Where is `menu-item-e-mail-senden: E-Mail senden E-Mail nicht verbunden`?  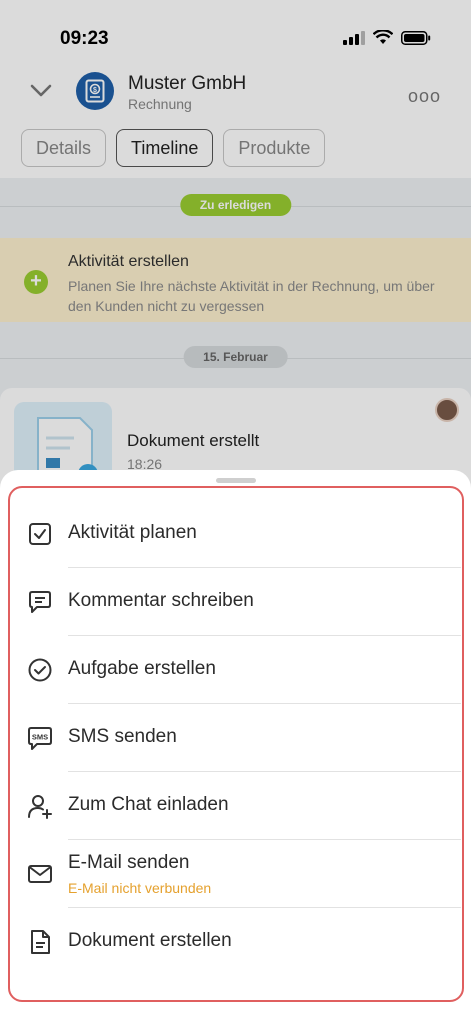
menu-item-e-mail-senden: E-Mail senden E-Mail nicht verbunden is located at coordinates (235, 874).